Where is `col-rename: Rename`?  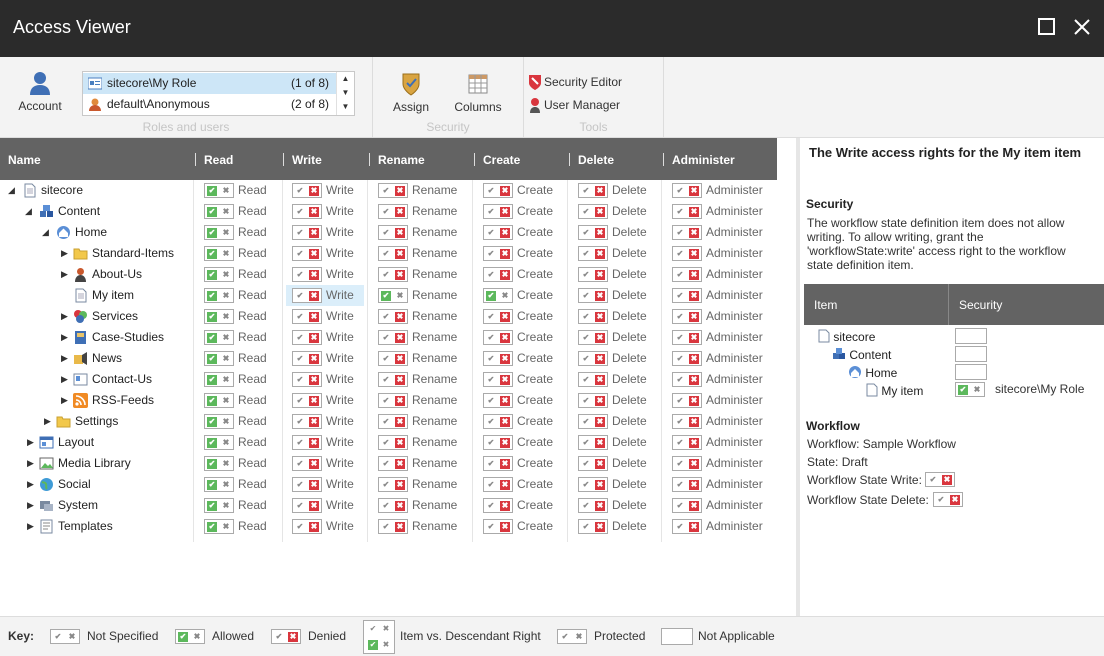 col-rename: Rename is located at coordinates (401, 160).